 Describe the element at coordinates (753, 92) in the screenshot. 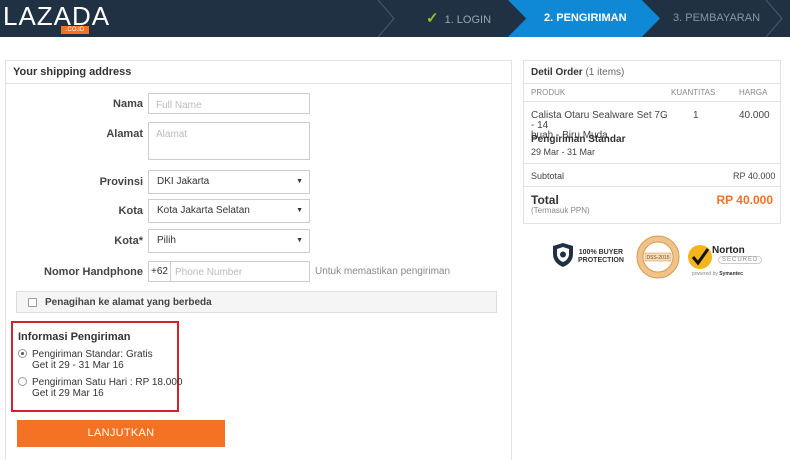

I see `col-header-harga: HARGA` at that location.